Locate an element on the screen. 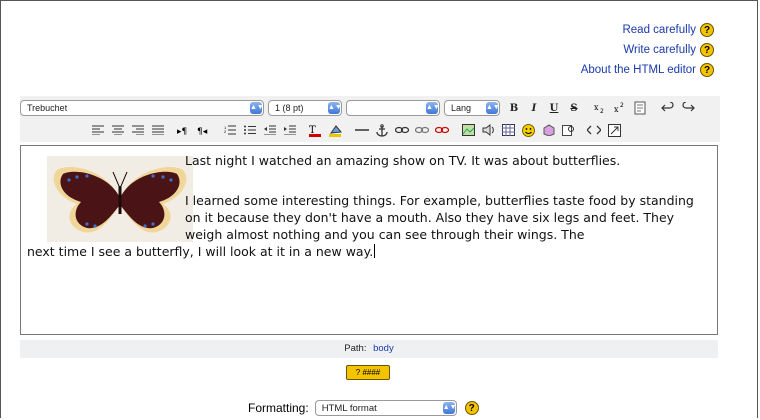  align-right-icon is located at coordinates (138, 130).